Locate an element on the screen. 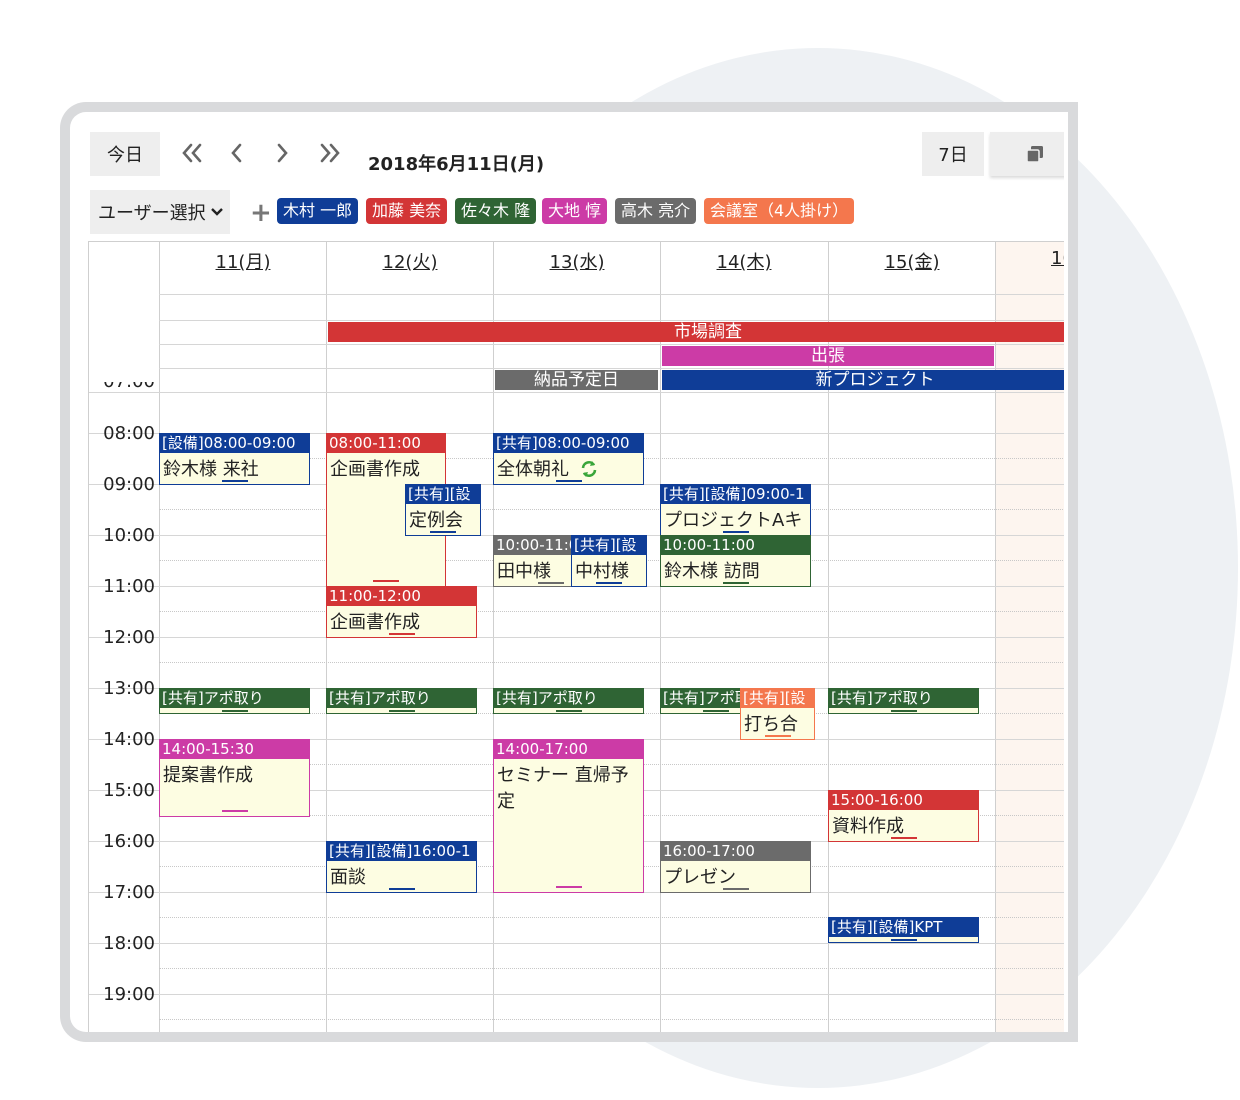  event-nakamura: [共有][設 中村様 is located at coordinates (609, 561).